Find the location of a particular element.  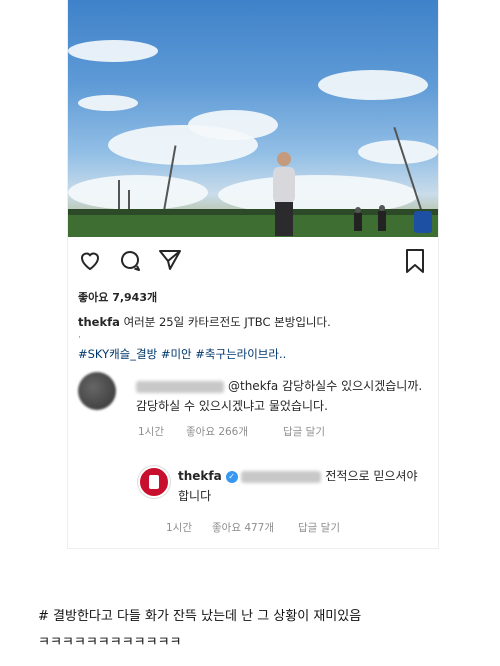

share-icon is located at coordinates (170, 260).